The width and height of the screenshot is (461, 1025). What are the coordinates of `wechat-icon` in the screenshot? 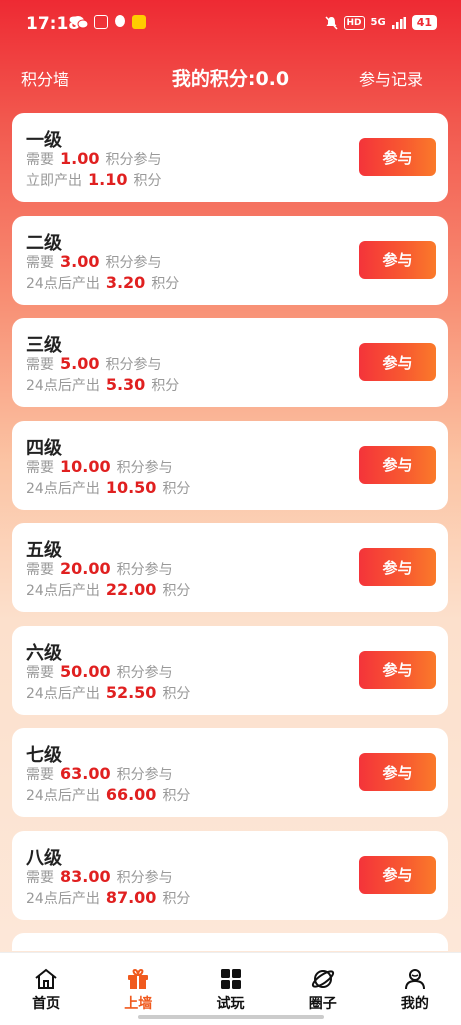 It's located at (80, 22).